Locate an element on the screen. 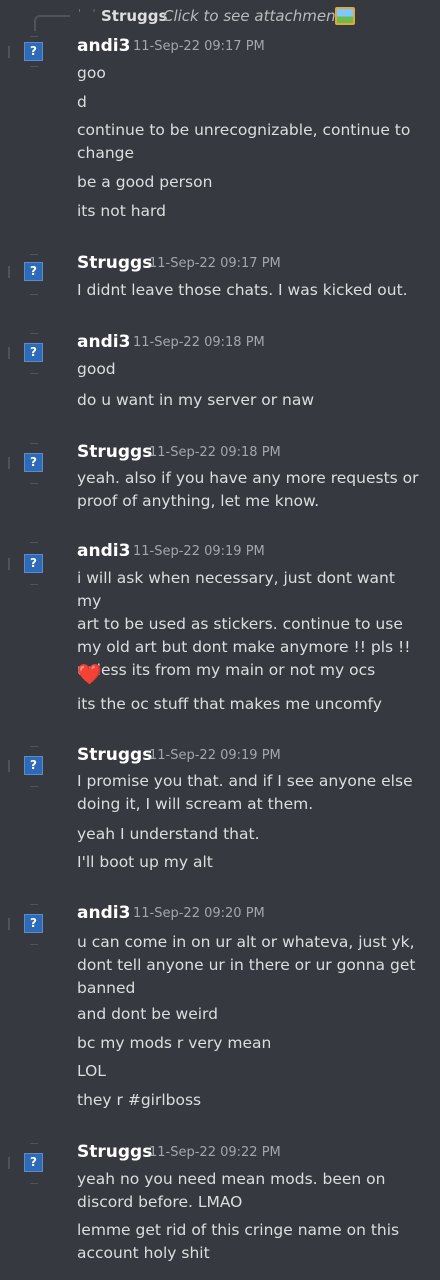  reply-preview: ' ' Struggs Click to see attachment is located at coordinates (220, 17).